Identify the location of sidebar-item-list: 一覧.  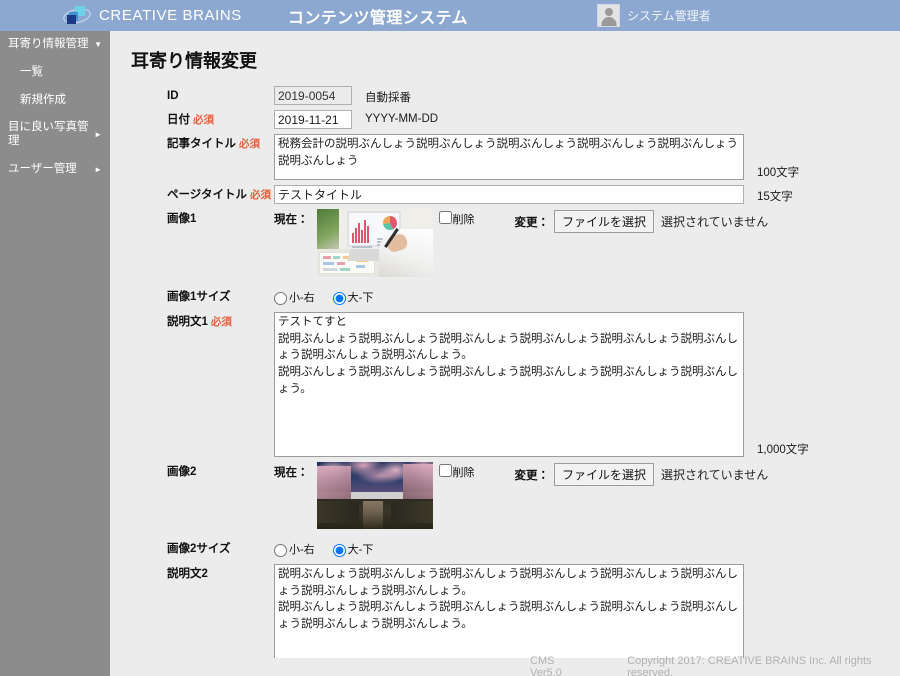
(55, 73).